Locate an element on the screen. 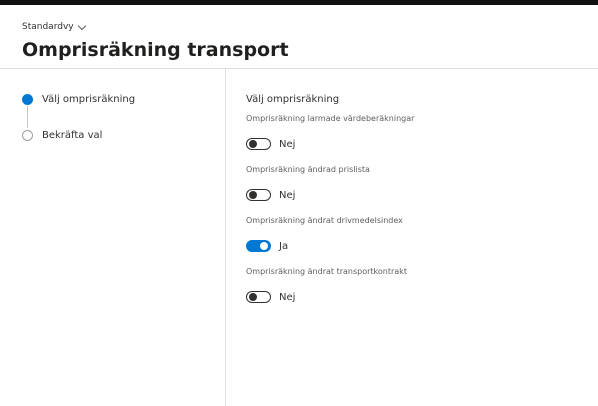 This screenshot has width=598, height=406. section-title: Välj omprisräkning is located at coordinates (293, 99).